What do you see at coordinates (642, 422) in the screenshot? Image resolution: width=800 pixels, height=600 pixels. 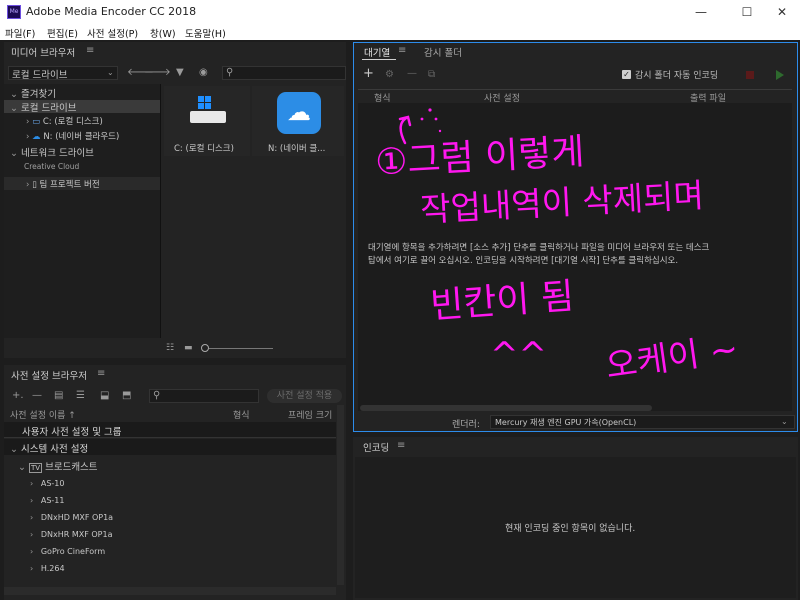 I see `renderer-dropdown: Mercury 재생 엔진 GPU 가속(OpenCL) ⌄` at bounding box center [642, 422].